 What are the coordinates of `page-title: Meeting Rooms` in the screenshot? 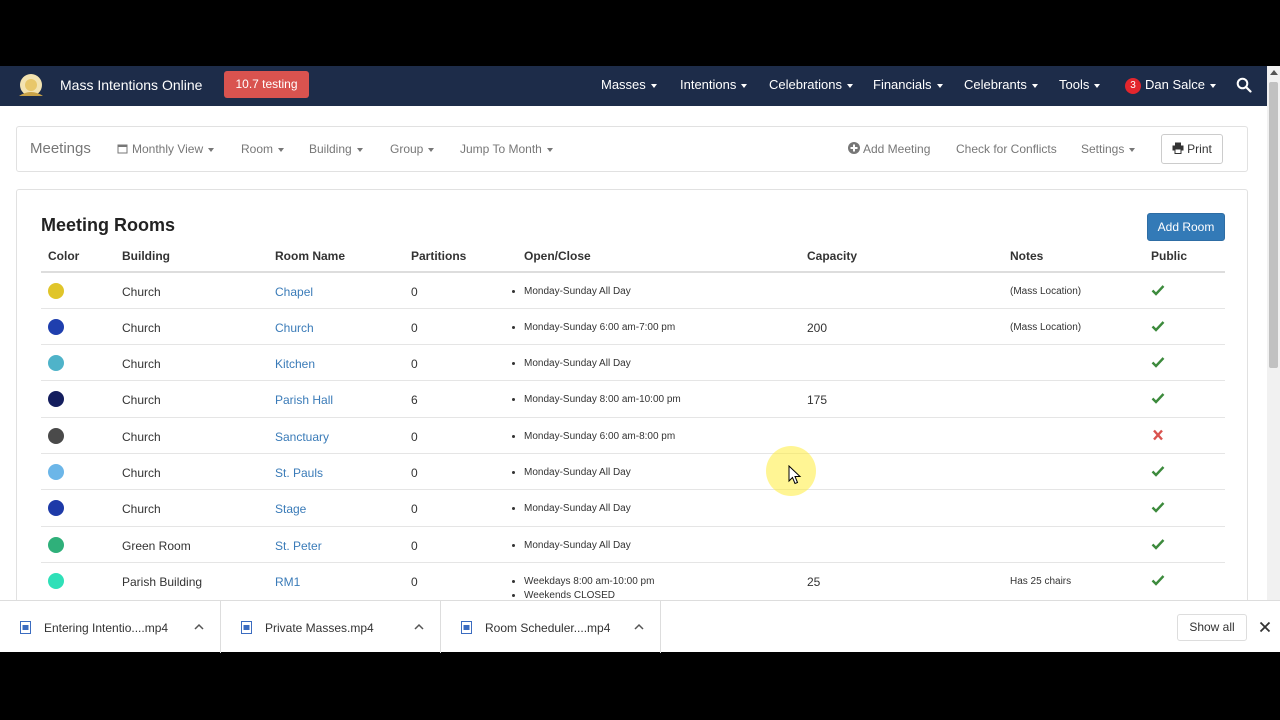 It's located at (108, 225).